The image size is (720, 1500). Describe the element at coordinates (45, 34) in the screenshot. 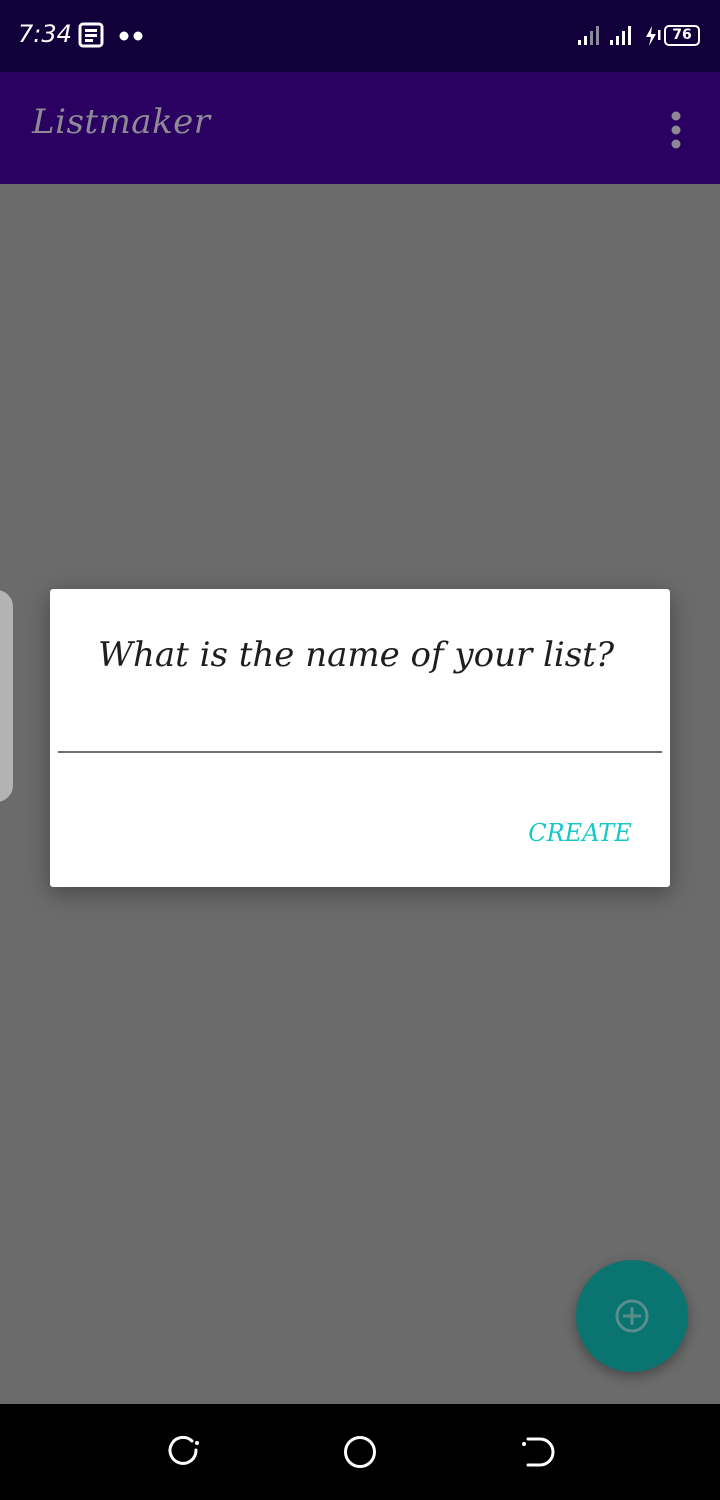

I see `status-time: 7:34` at that location.